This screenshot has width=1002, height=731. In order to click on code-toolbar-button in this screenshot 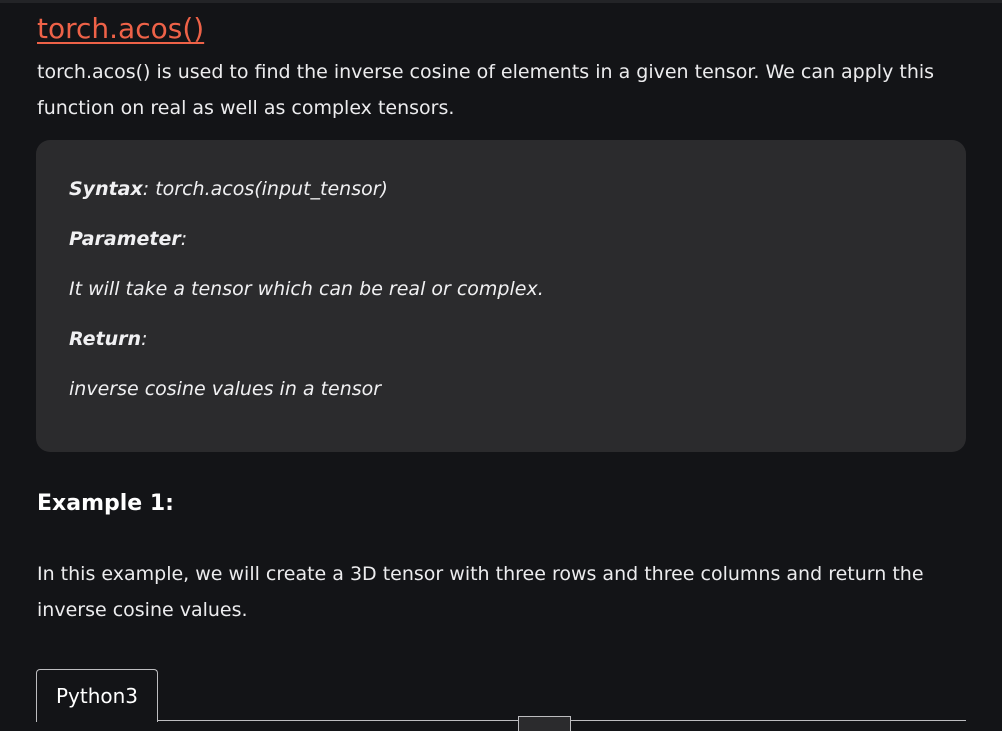, I will do `click(544, 723)`.